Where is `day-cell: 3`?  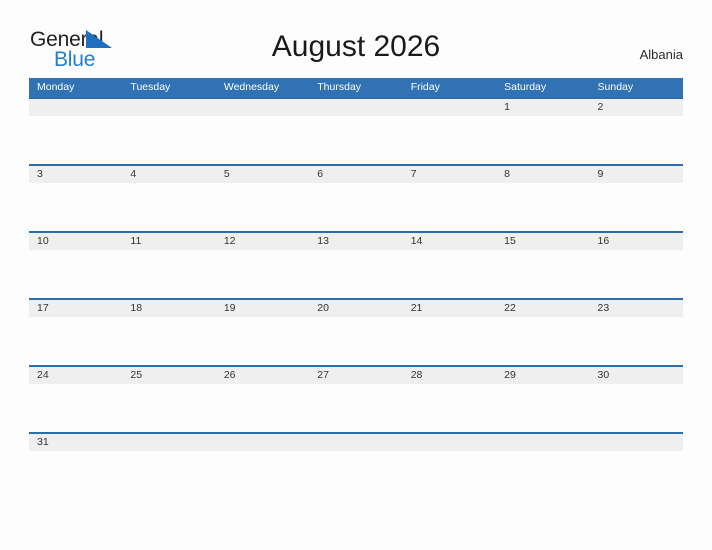
day-cell: 3 is located at coordinates (75, 174).